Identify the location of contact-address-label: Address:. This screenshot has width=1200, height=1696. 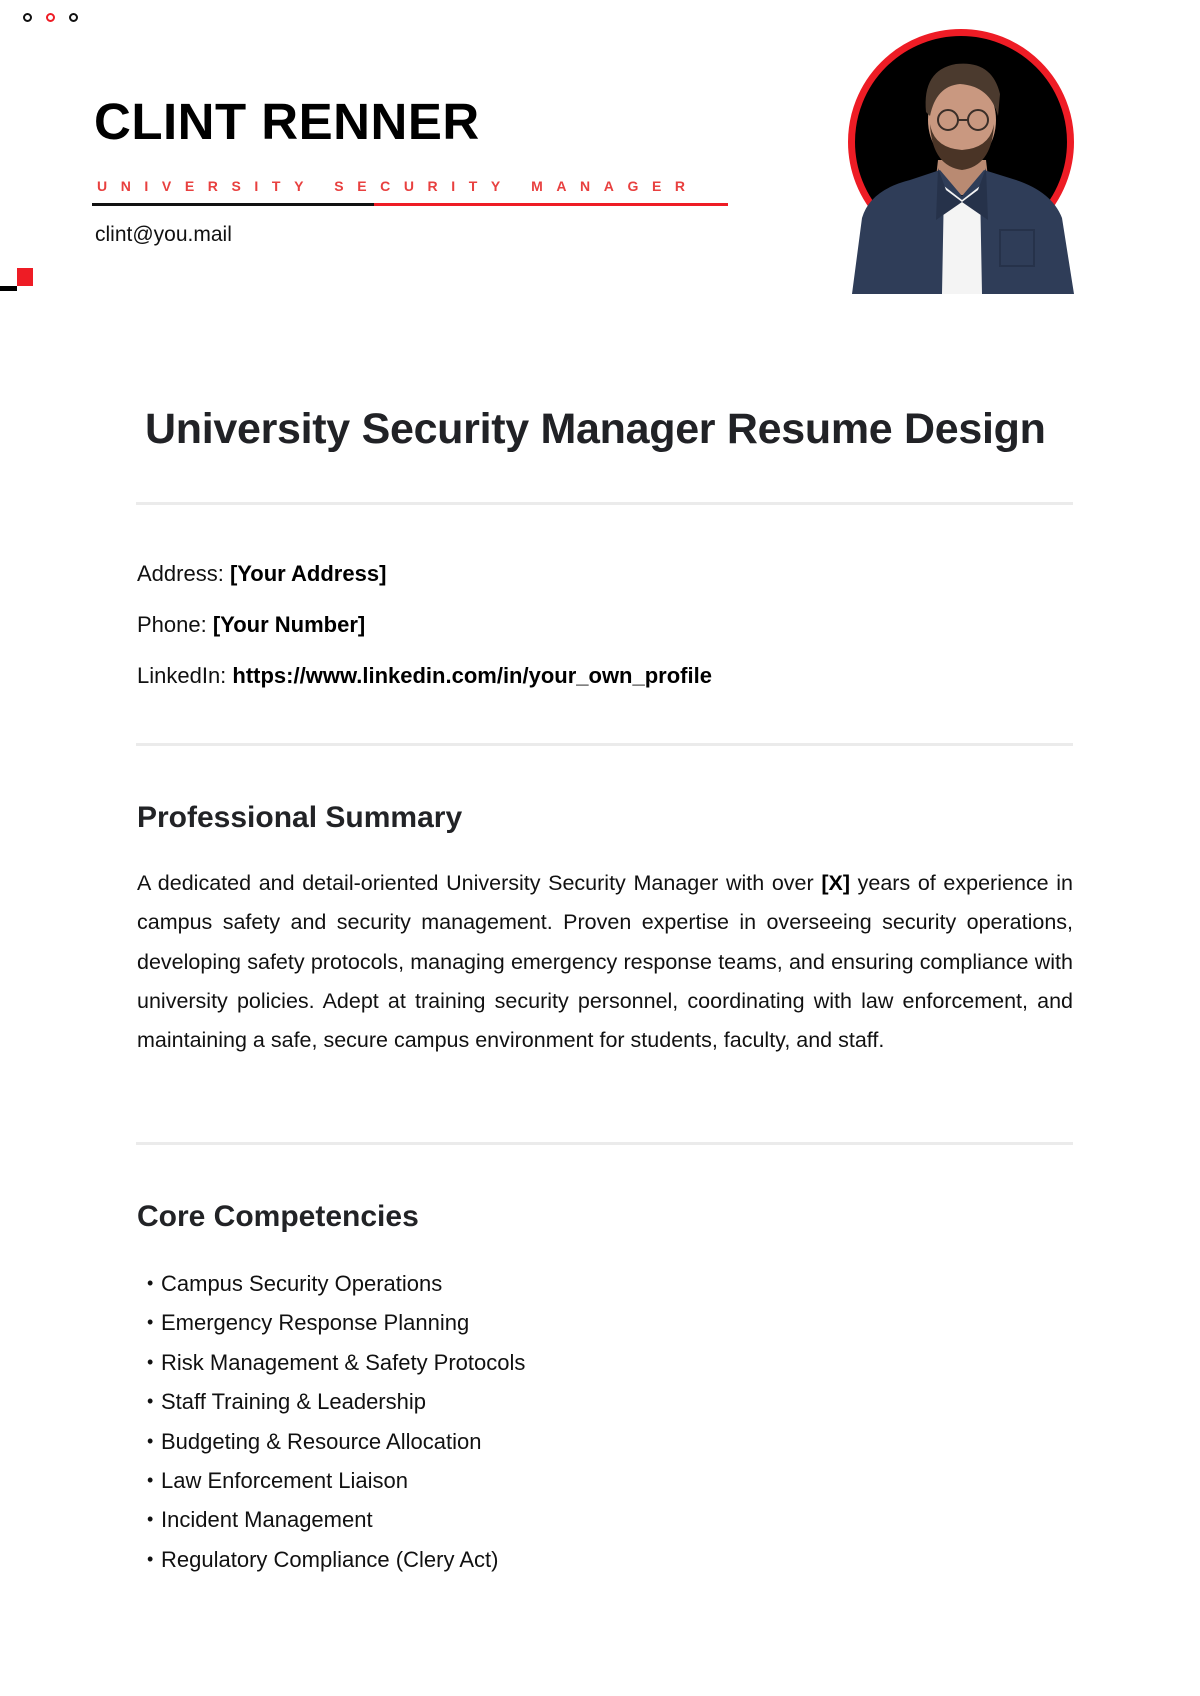
(183, 573).